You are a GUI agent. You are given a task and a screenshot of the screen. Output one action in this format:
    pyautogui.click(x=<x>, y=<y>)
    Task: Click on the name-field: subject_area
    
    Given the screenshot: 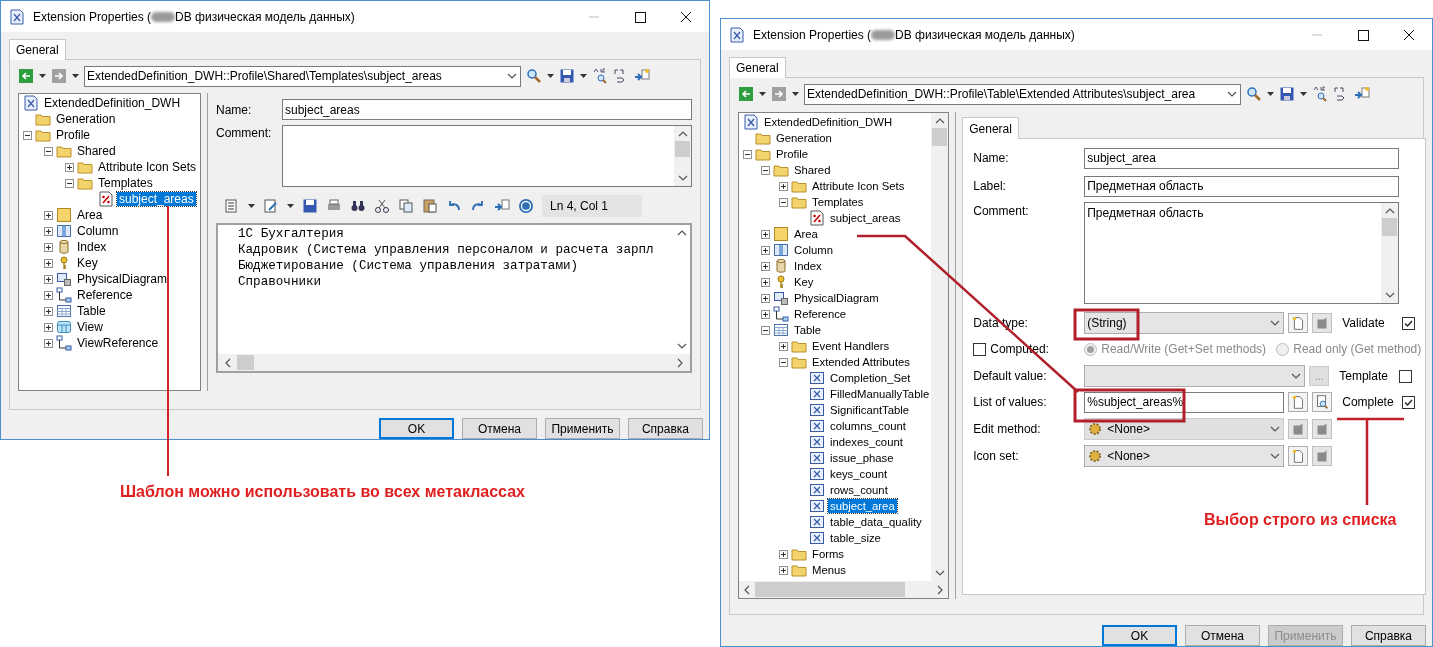 What is the action you would take?
    pyautogui.click(x=1242, y=158)
    